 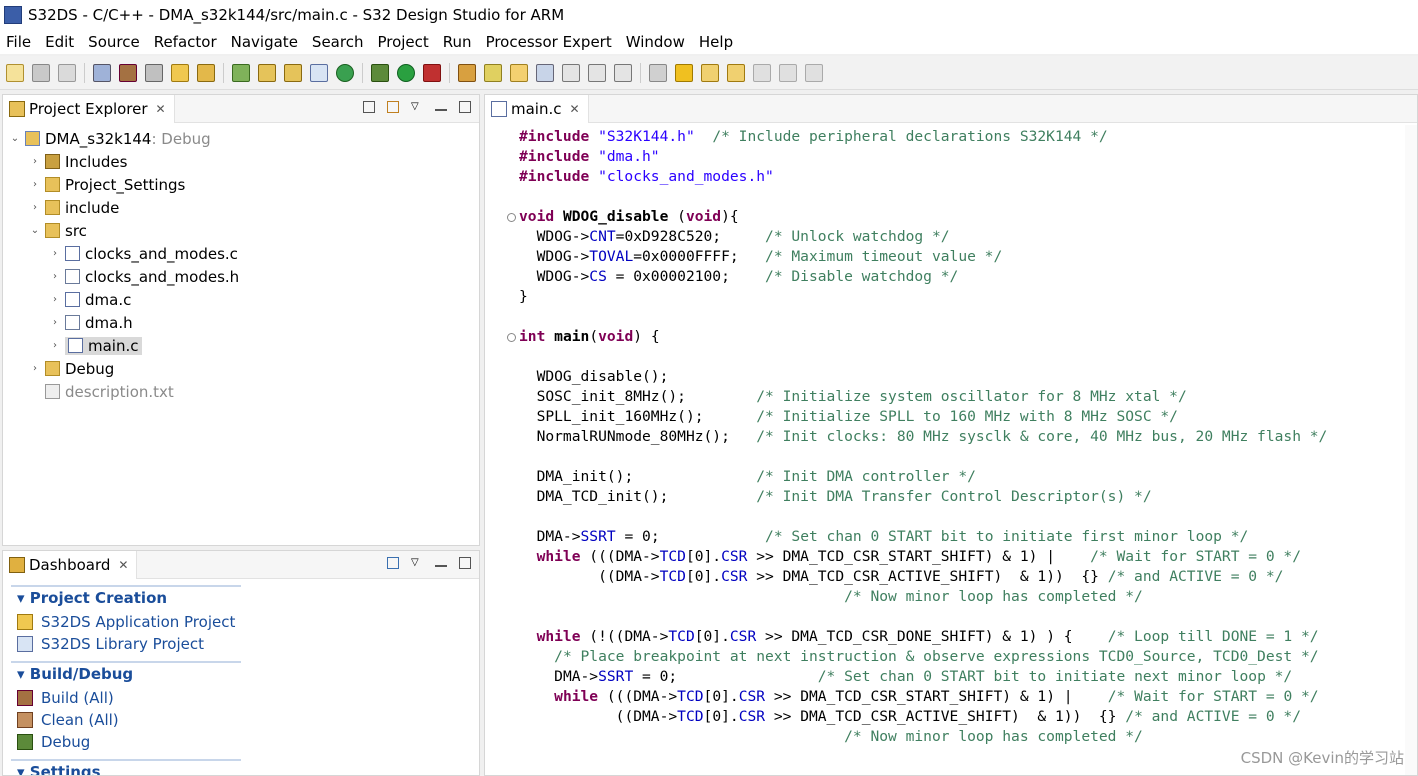 I want to click on code-line: }, so click(x=951, y=297).